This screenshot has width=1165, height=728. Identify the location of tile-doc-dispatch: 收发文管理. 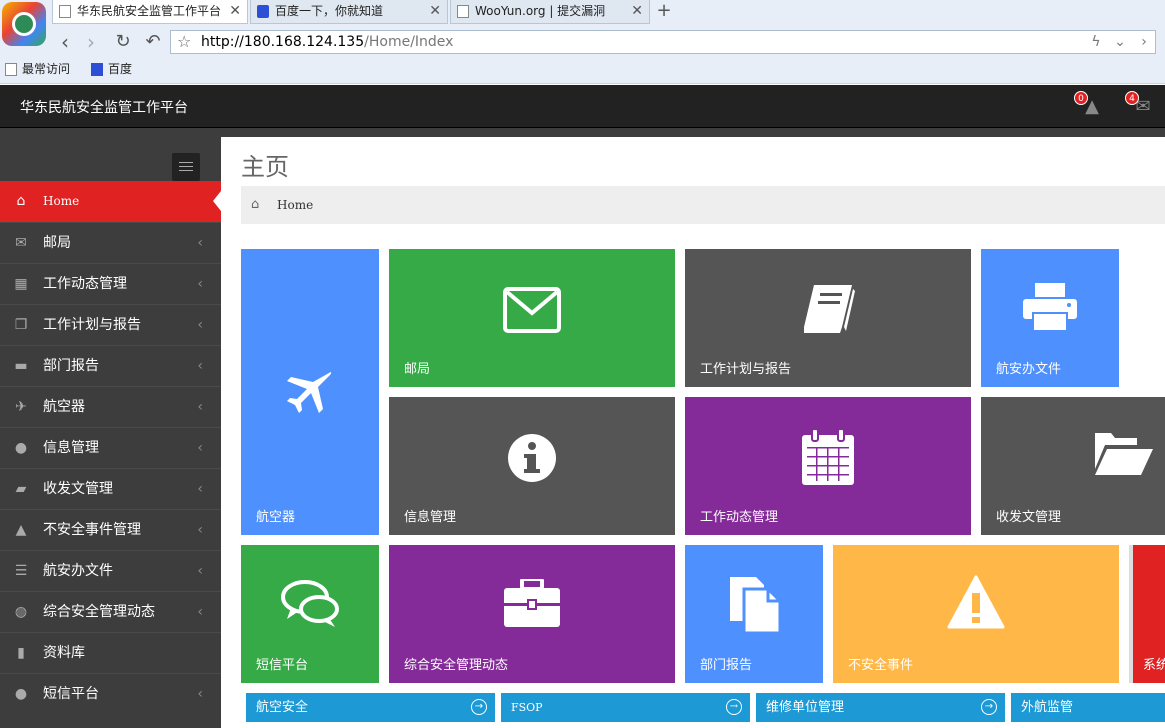
(1073, 466).